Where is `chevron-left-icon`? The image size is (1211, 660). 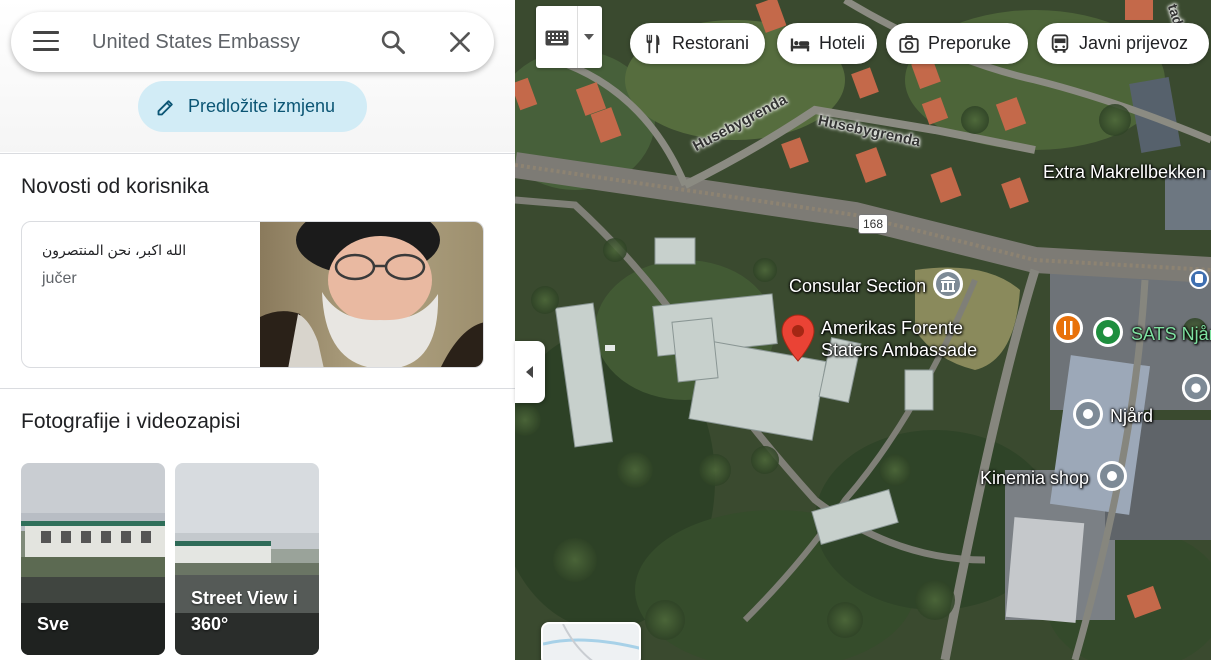 chevron-left-icon is located at coordinates (529, 372).